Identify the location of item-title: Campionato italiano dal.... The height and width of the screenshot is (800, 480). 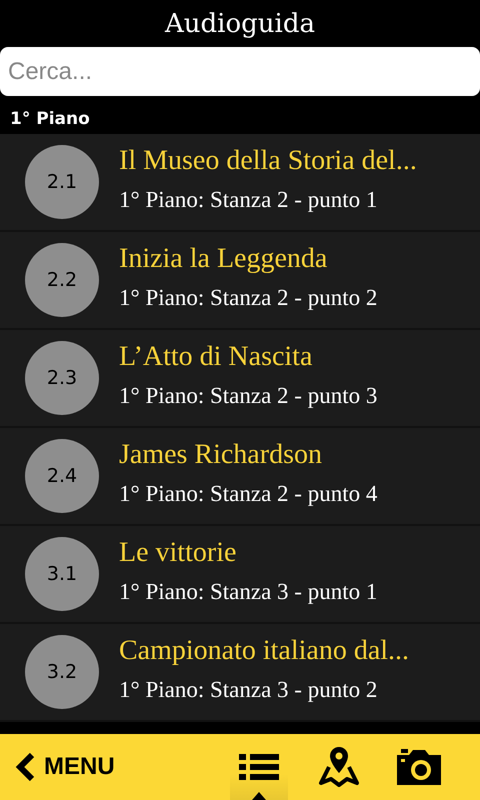
(264, 651).